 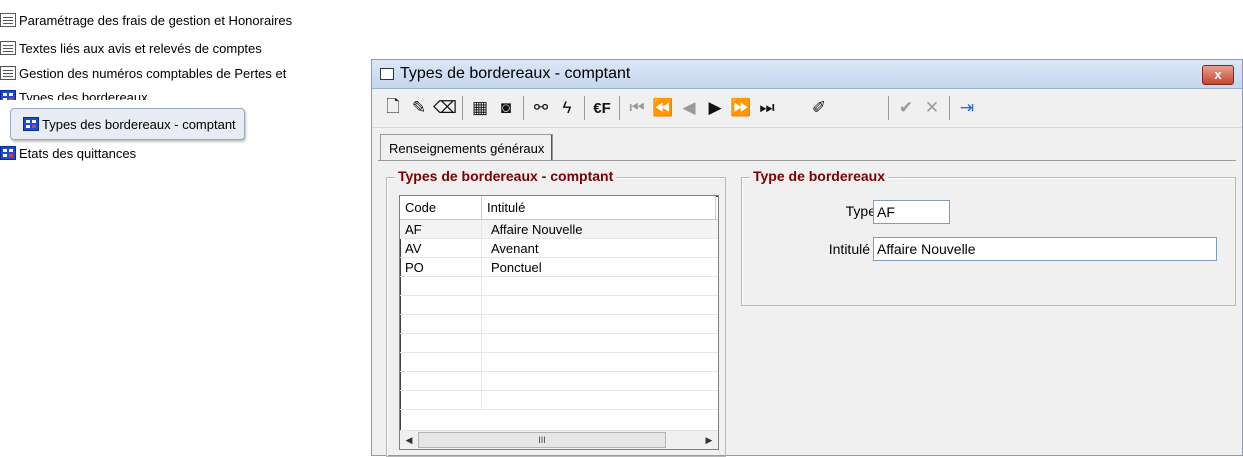 I want to click on first-record-icon: ⏮, so click(x=637, y=108).